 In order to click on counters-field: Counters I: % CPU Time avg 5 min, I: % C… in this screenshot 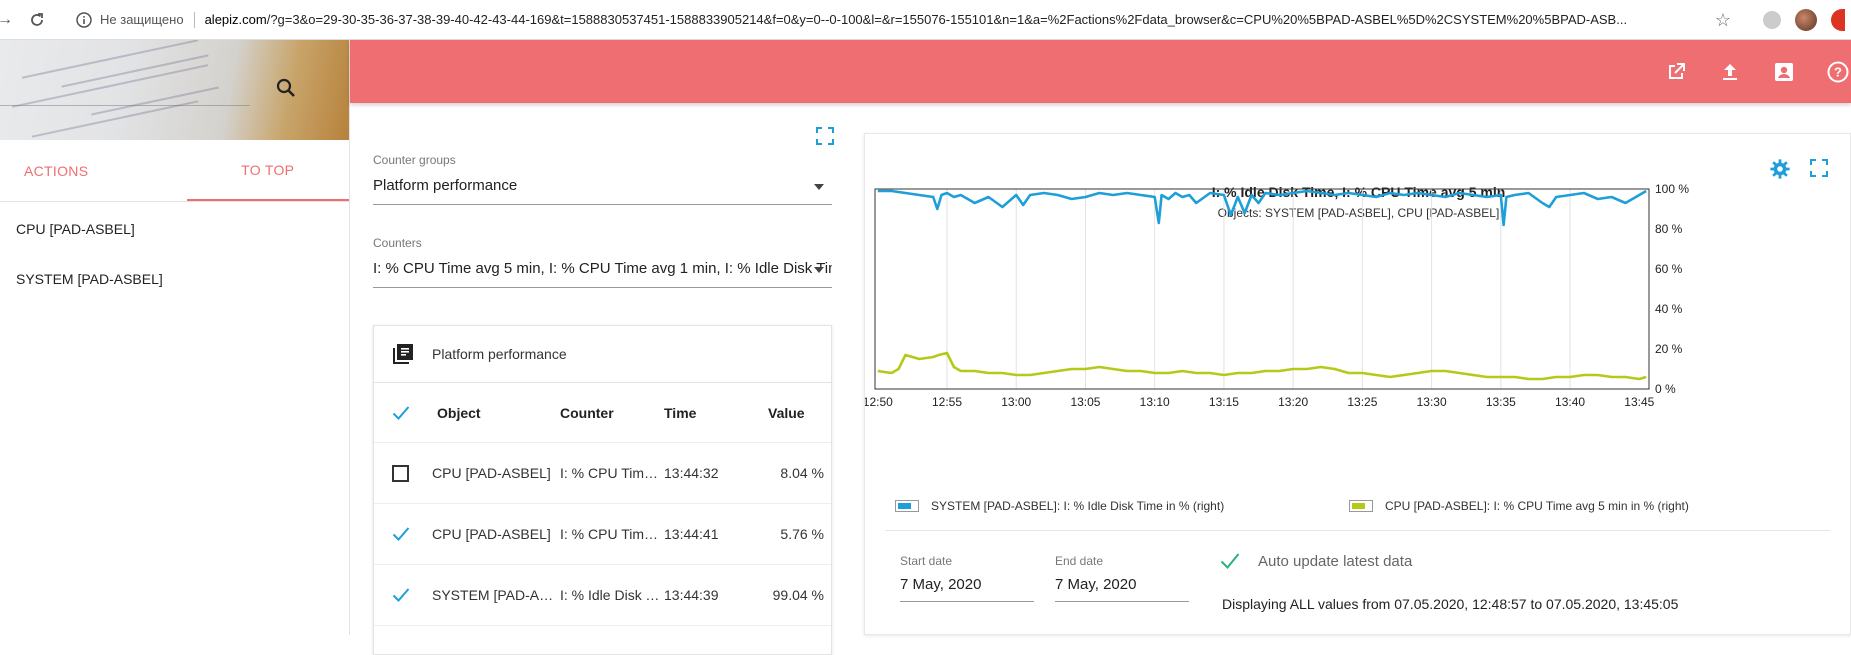, I will do `click(602, 262)`.